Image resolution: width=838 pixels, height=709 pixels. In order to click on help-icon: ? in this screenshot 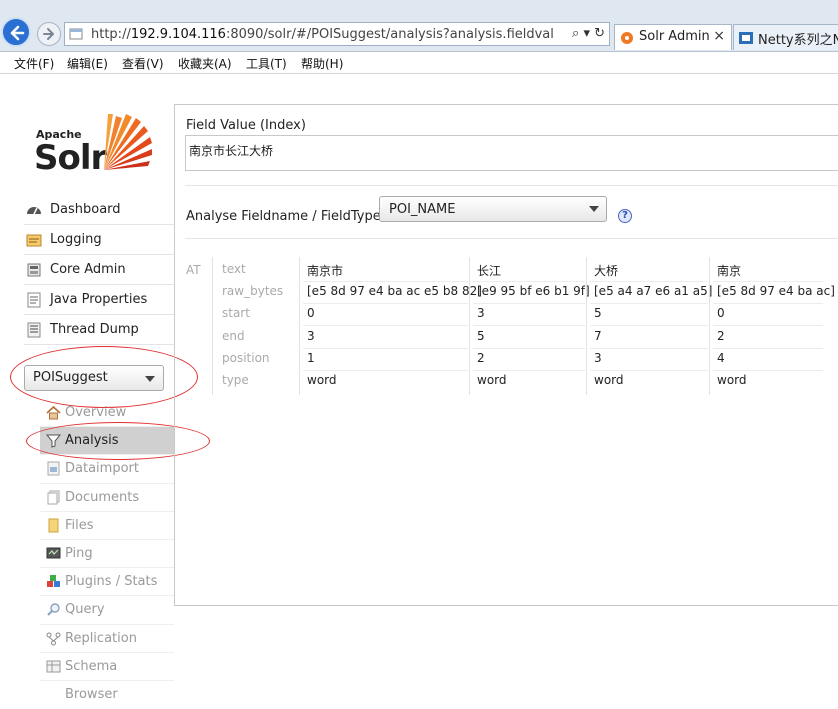, I will do `click(625, 216)`.